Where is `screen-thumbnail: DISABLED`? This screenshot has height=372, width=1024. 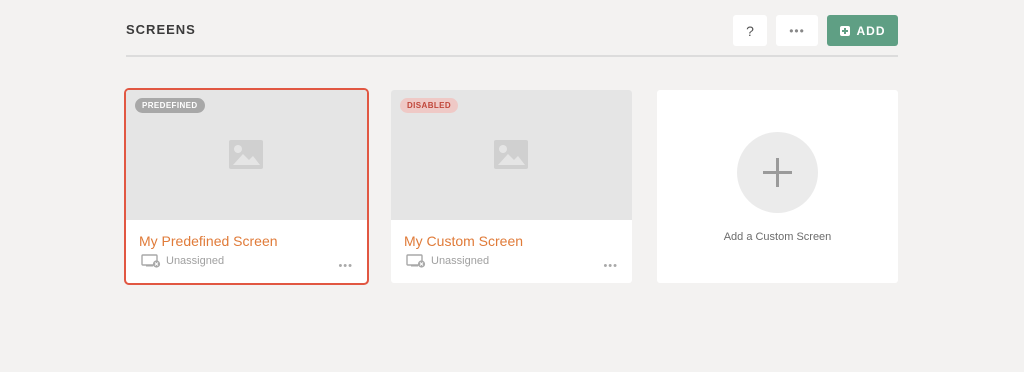
screen-thumbnail: DISABLED is located at coordinates (511, 155).